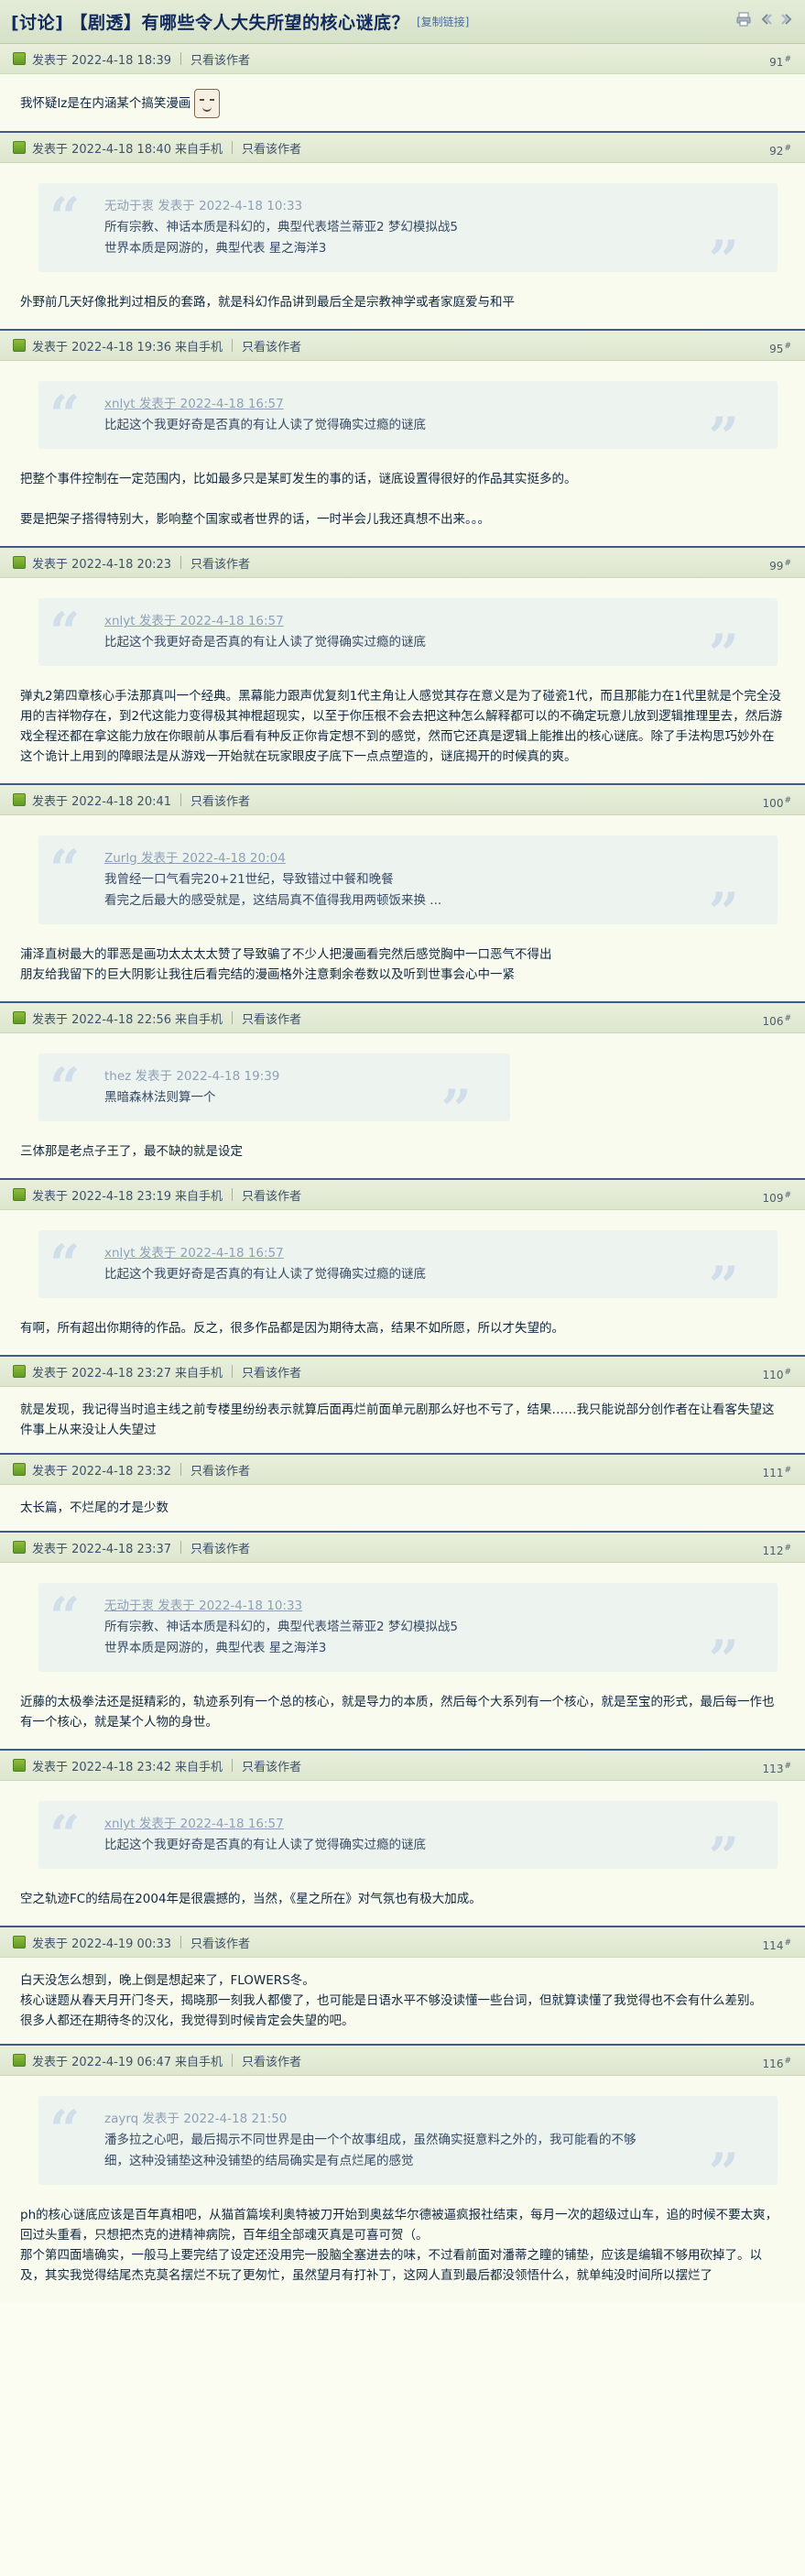  What do you see at coordinates (281, 228) in the screenshot?
I see `quote-text: 所有宗教、神话本质是科幻的，典型代表塔兰蒂亚2 梦幻模拟战5` at bounding box center [281, 228].